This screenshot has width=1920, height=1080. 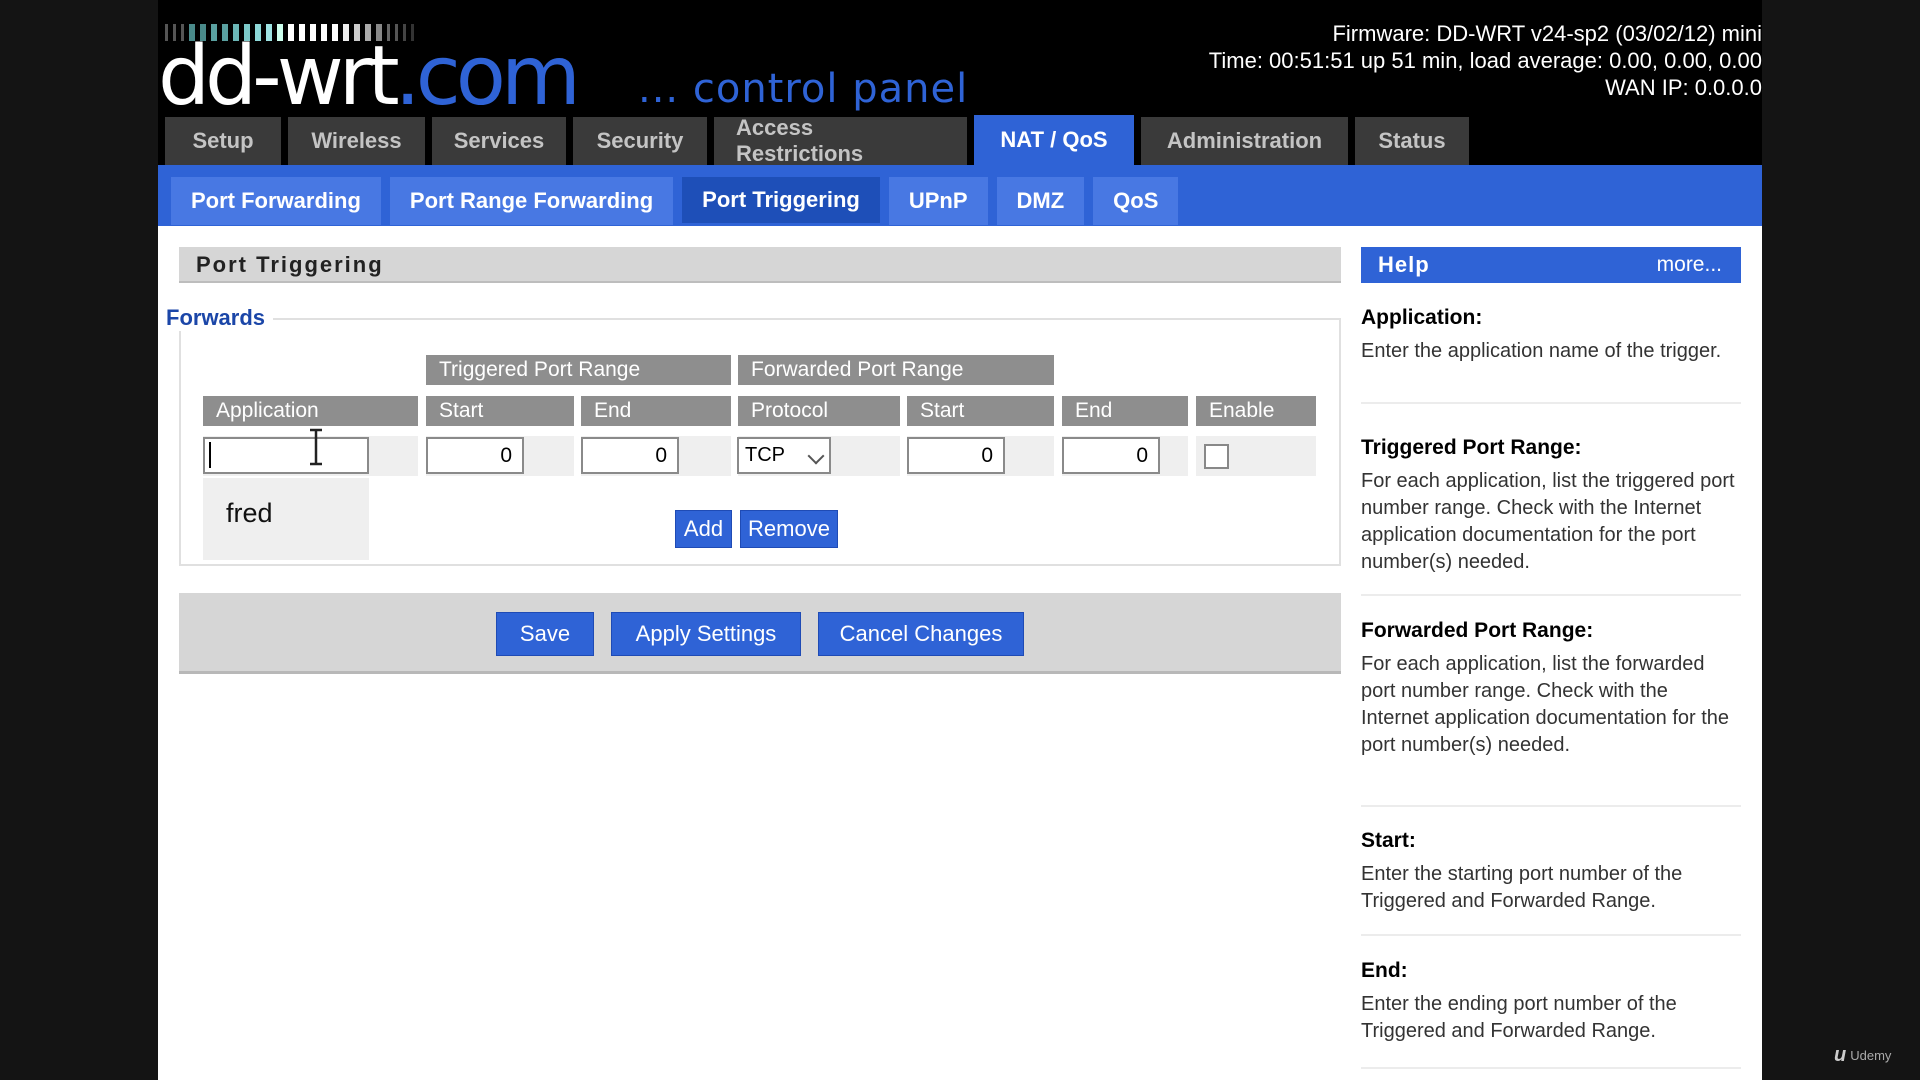 I want to click on text-caret, so click(x=210, y=455).